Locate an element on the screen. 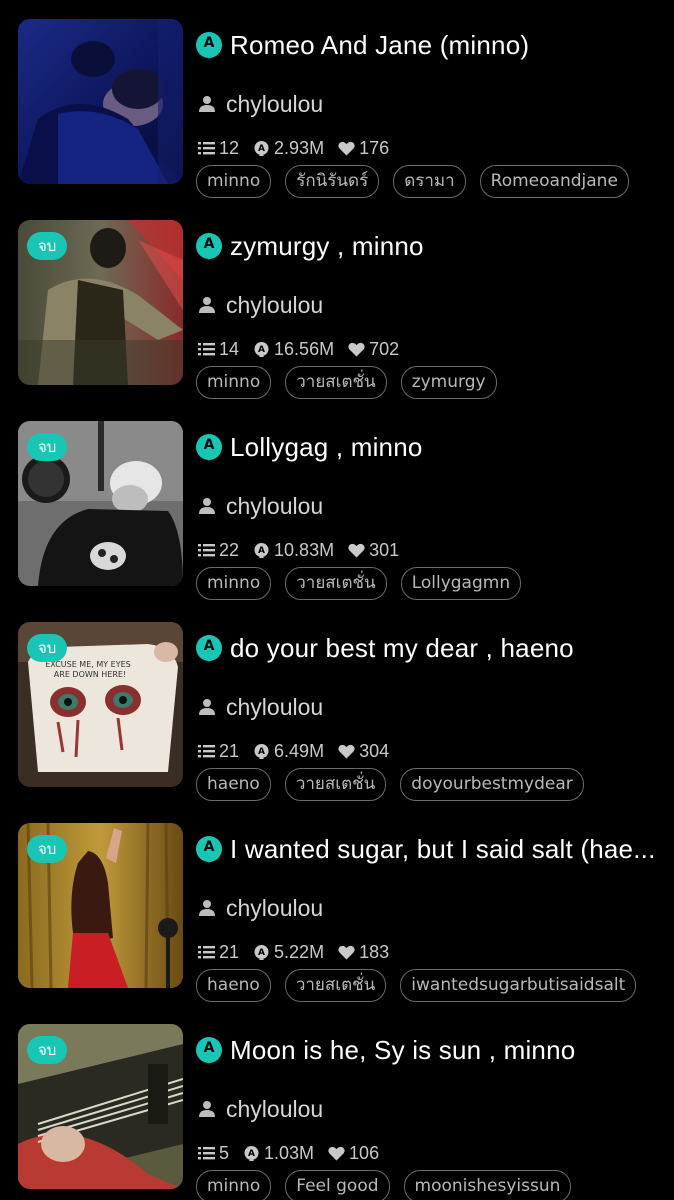 The image size is (674, 1200). story-cover is located at coordinates (100, 101).